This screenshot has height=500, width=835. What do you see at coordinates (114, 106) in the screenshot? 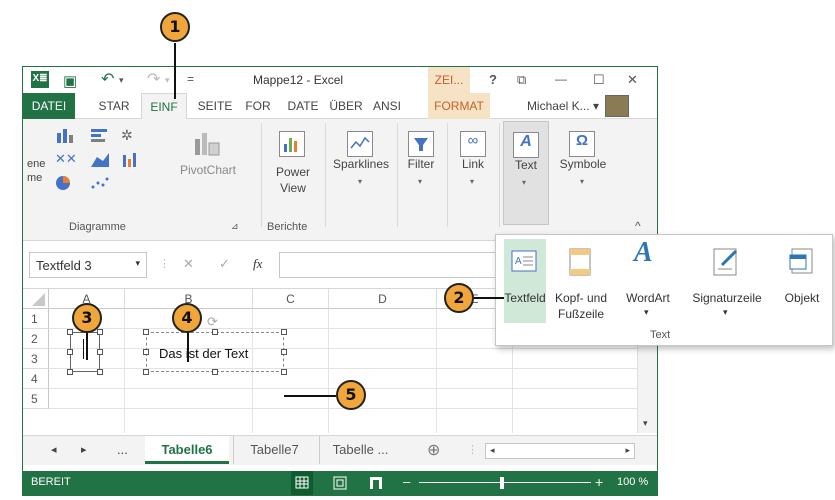
I see `tab-start: STAR` at bounding box center [114, 106].